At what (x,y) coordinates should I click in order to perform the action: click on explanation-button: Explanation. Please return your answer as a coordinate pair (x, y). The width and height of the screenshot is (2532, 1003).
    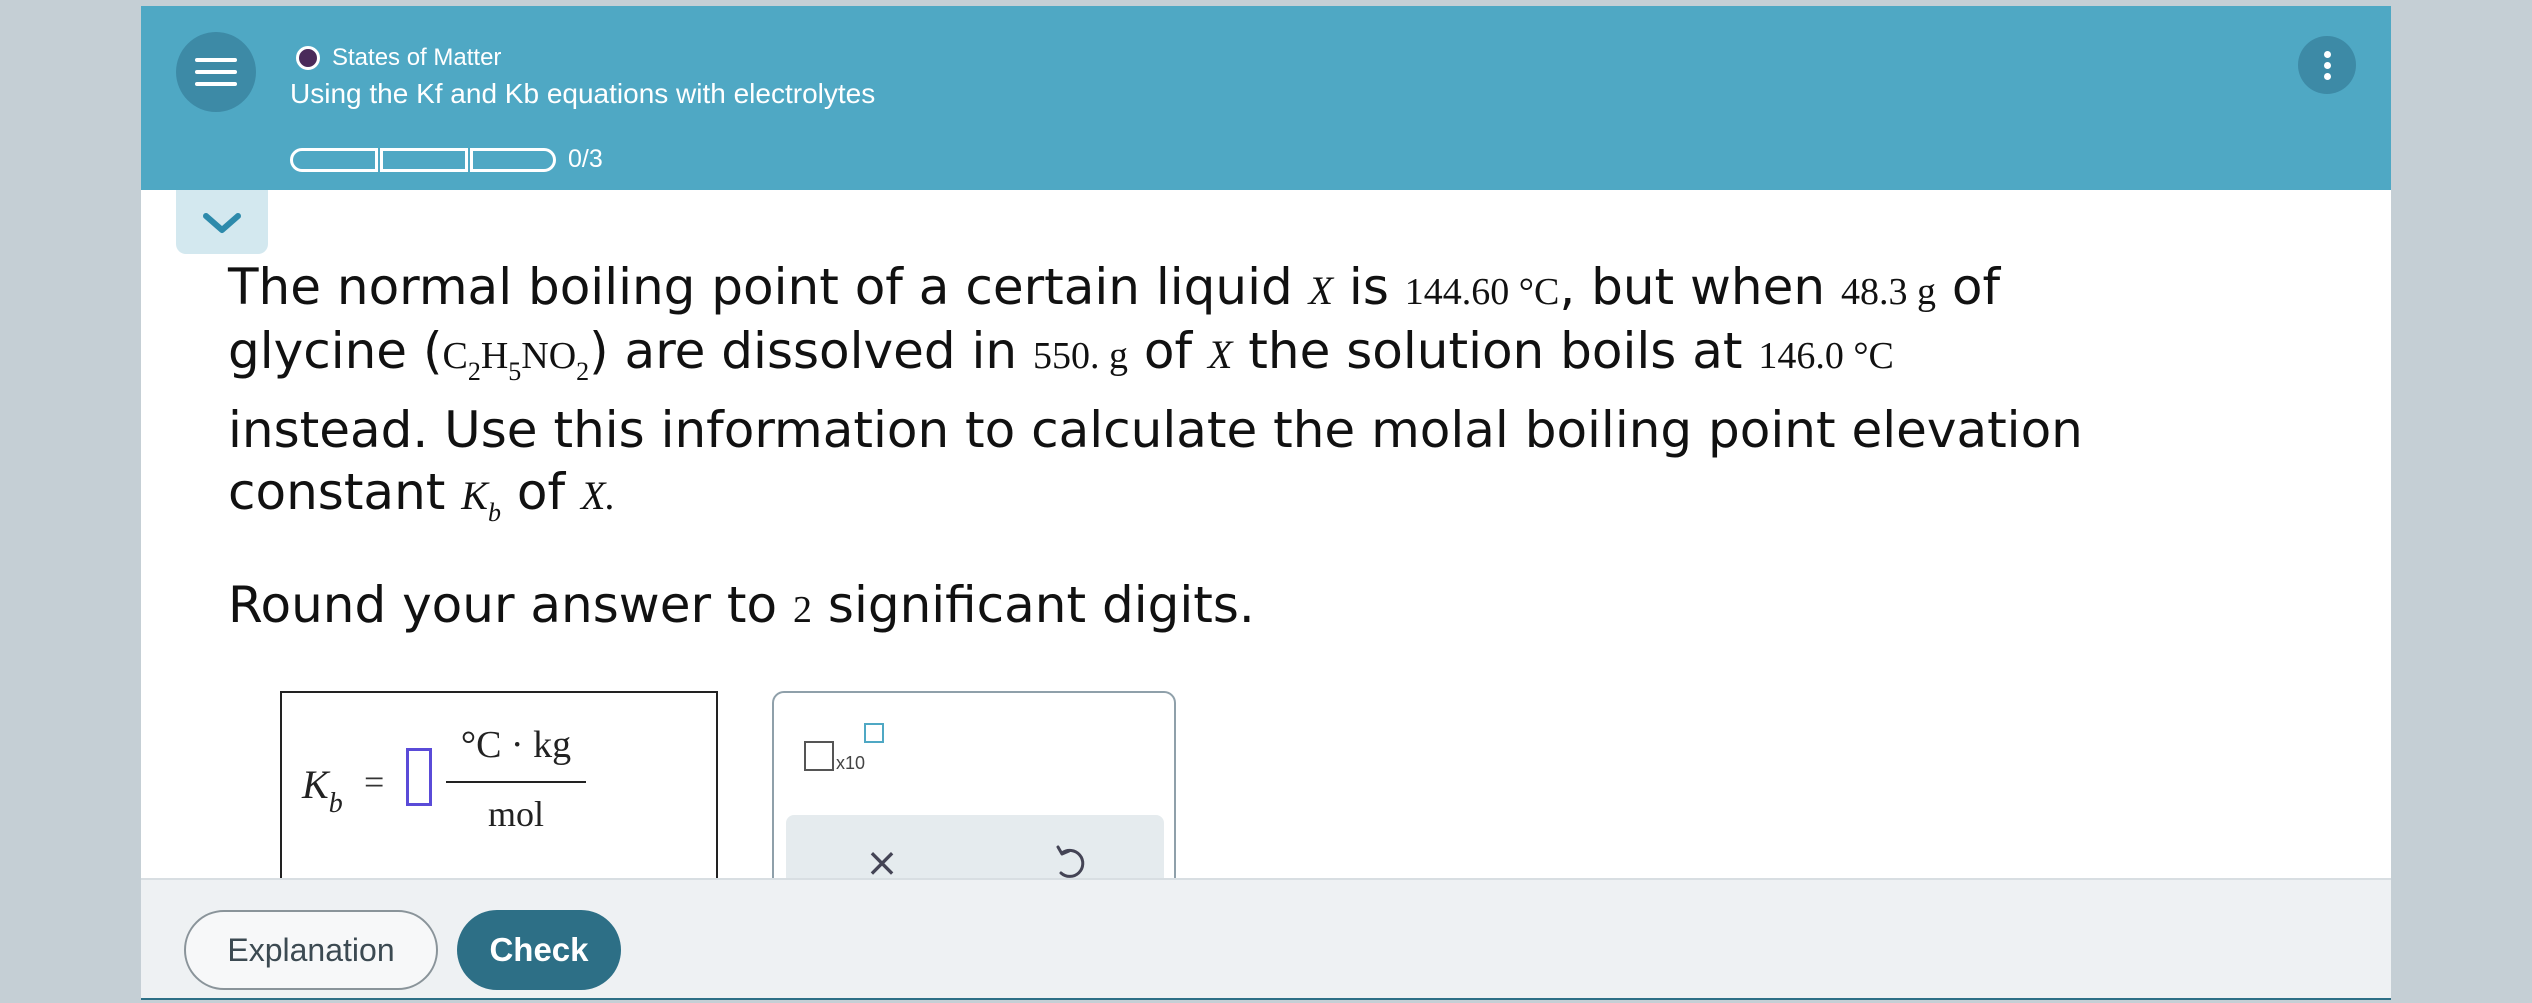
    Looking at the image, I should click on (311, 950).